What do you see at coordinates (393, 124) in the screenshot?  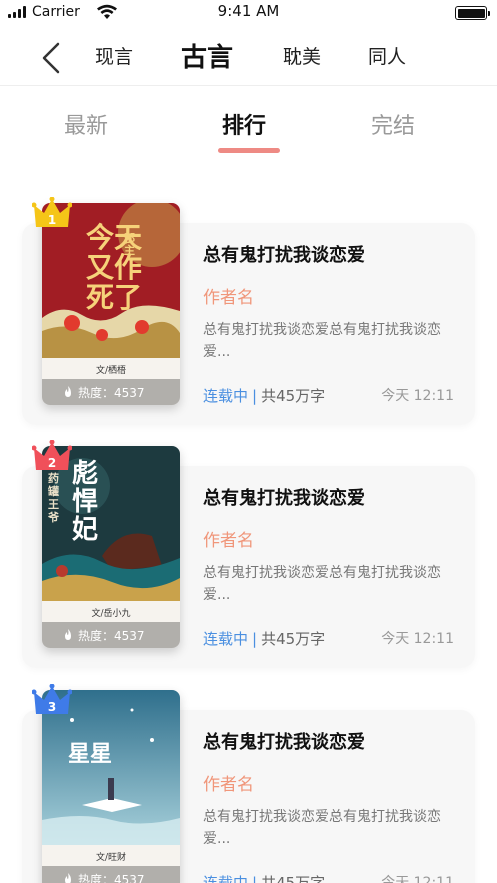 I see `tab-completed: 完结` at bounding box center [393, 124].